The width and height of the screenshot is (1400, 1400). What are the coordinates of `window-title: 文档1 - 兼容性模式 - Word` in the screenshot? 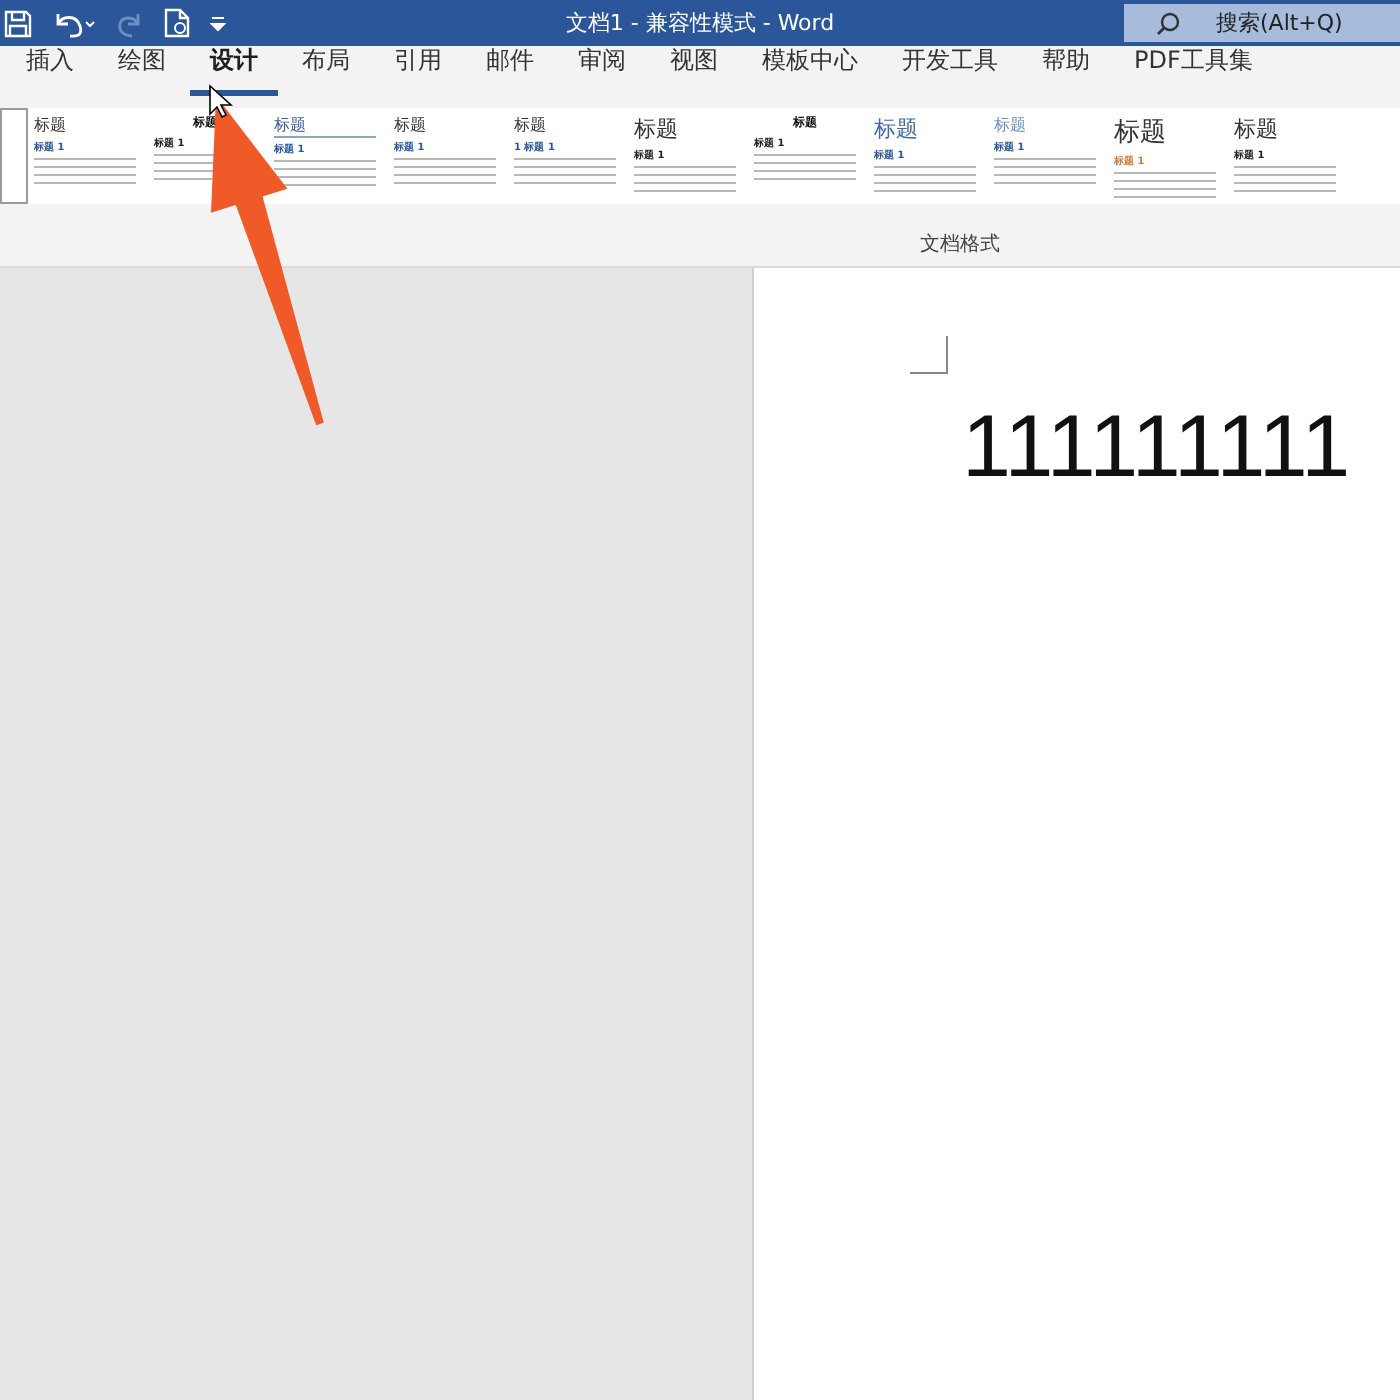 It's located at (700, 23).